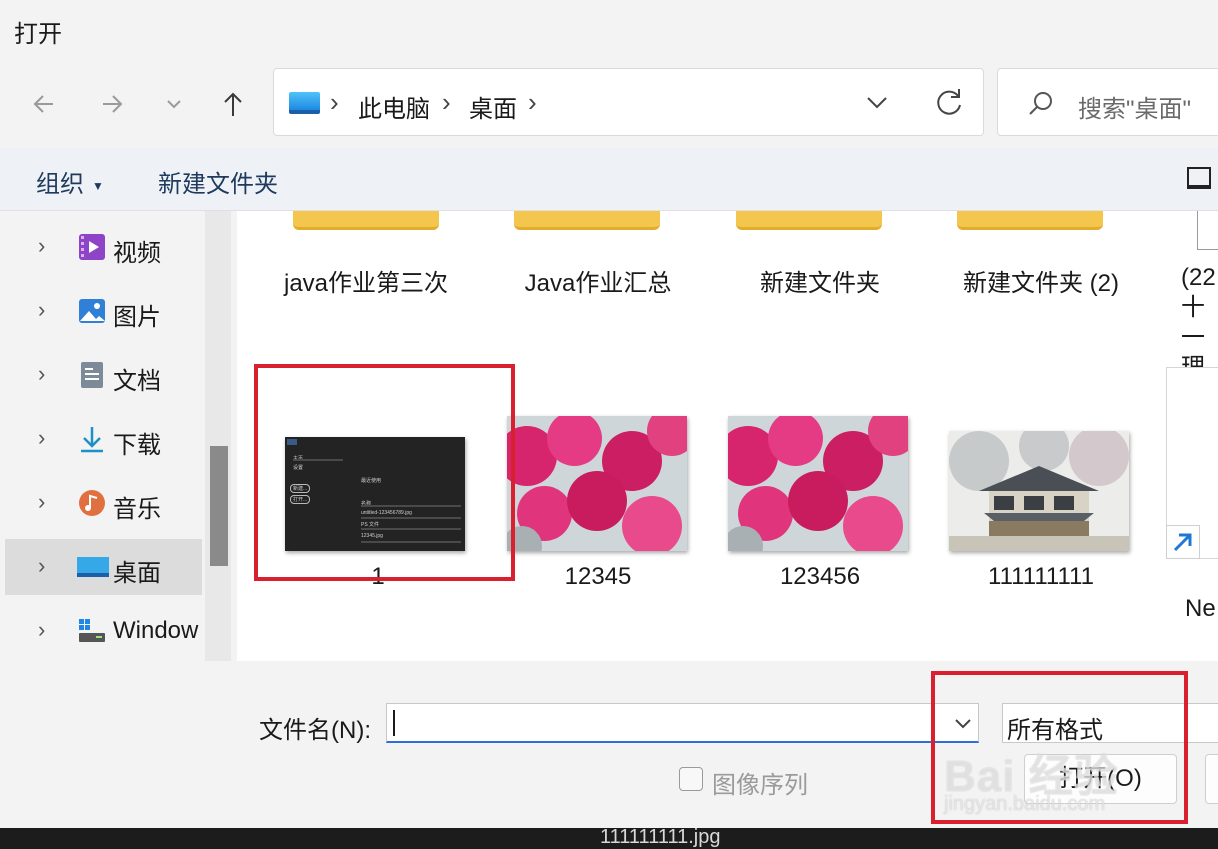  I want to click on recent-locations-button, so click(174, 104).